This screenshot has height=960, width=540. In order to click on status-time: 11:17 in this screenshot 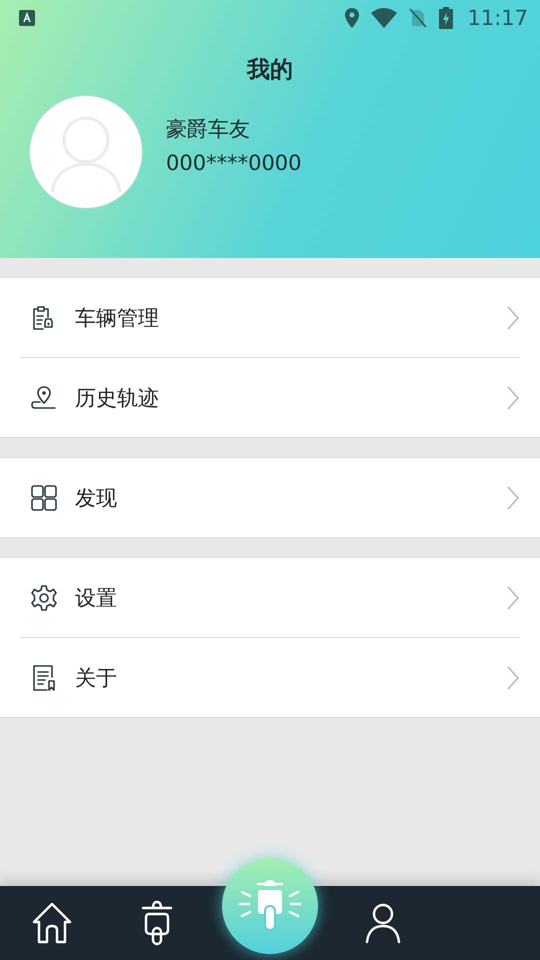, I will do `click(497, 18)`.